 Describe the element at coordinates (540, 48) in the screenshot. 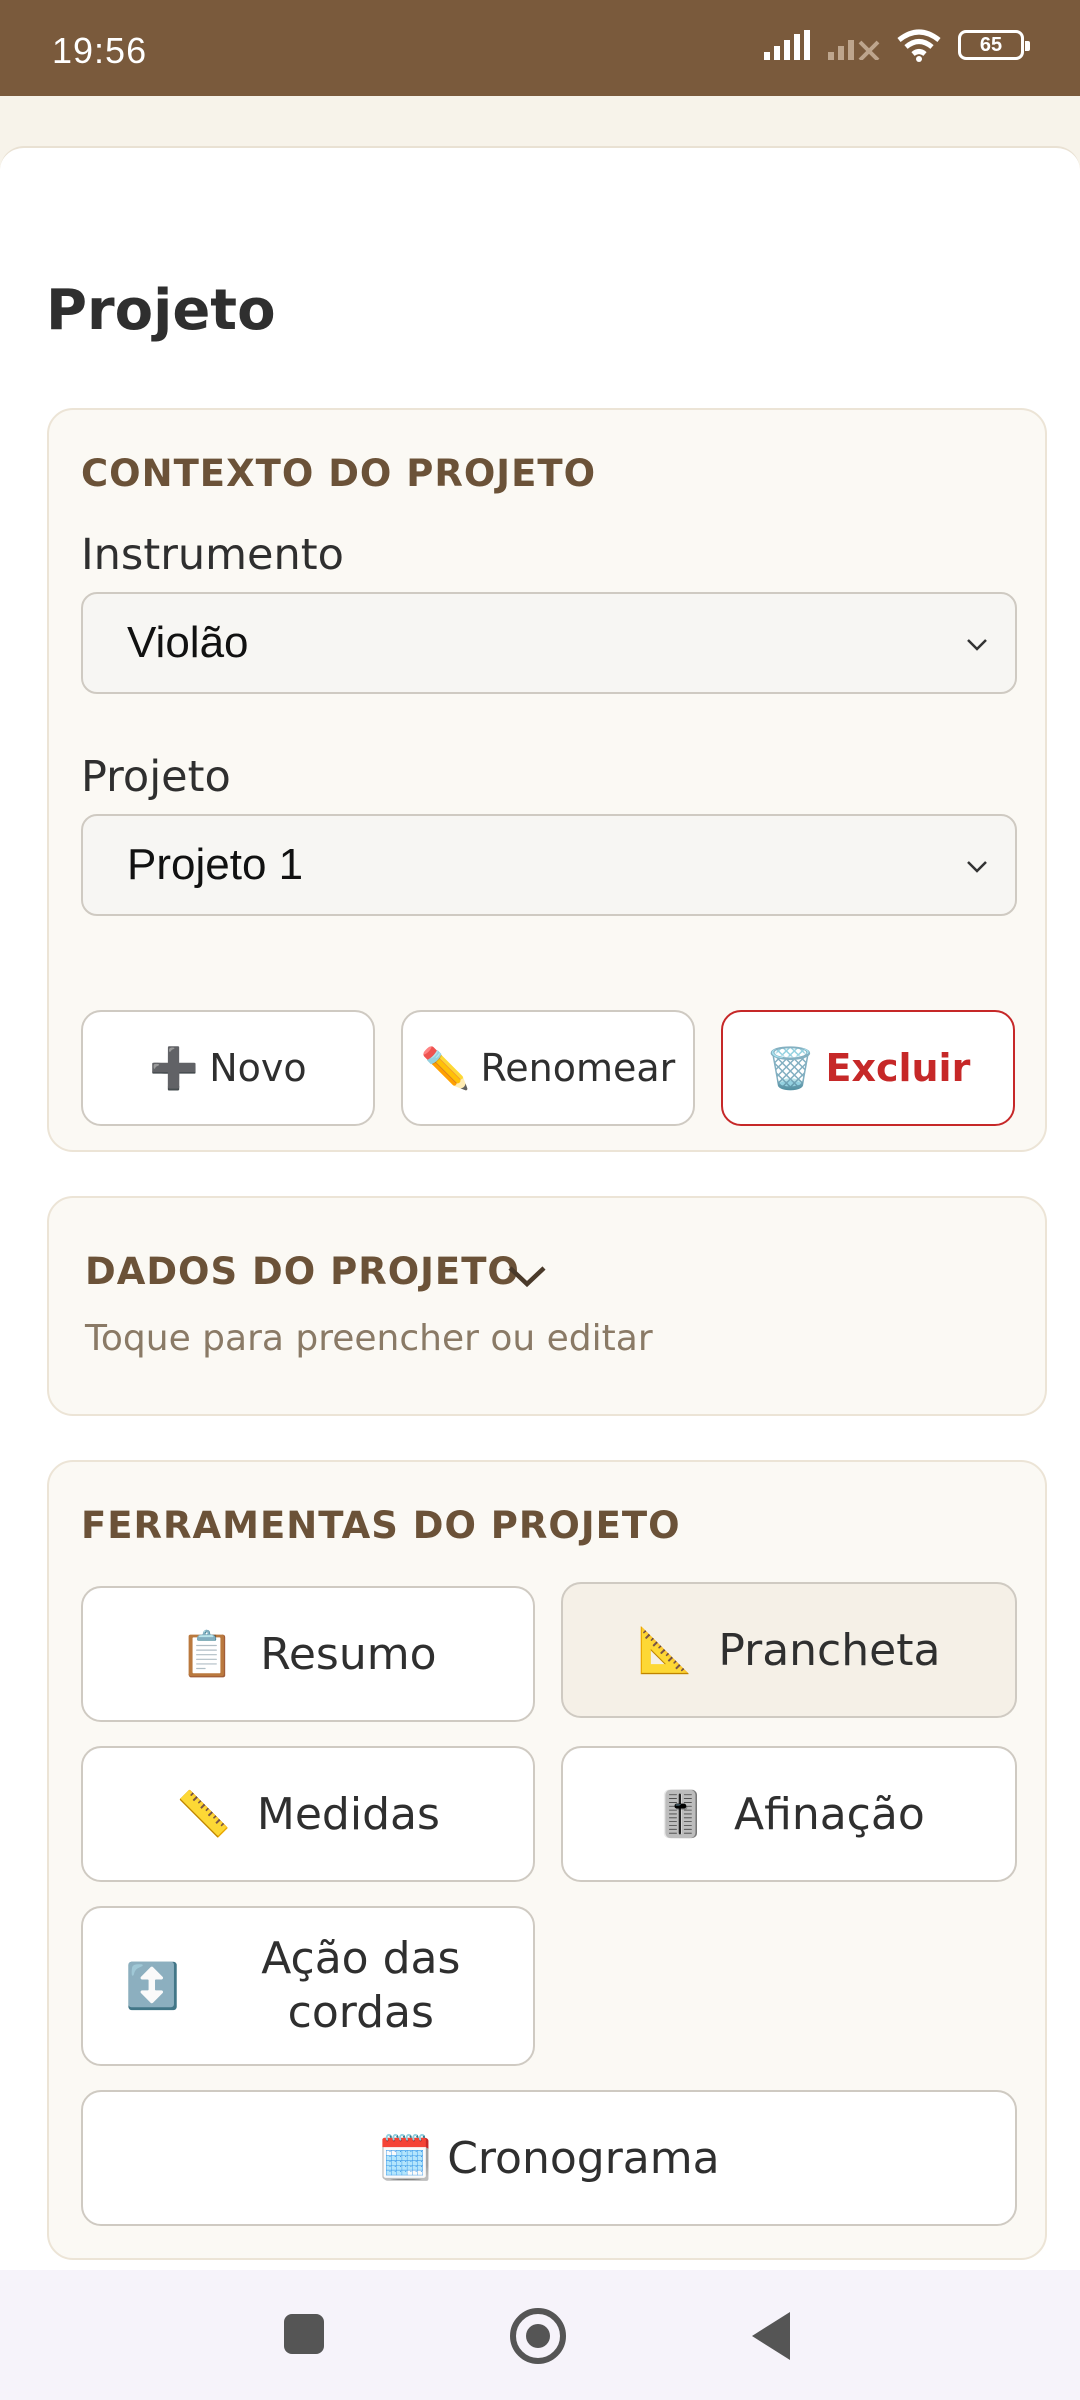

I see `status-bar: 19:56 65` at that location.